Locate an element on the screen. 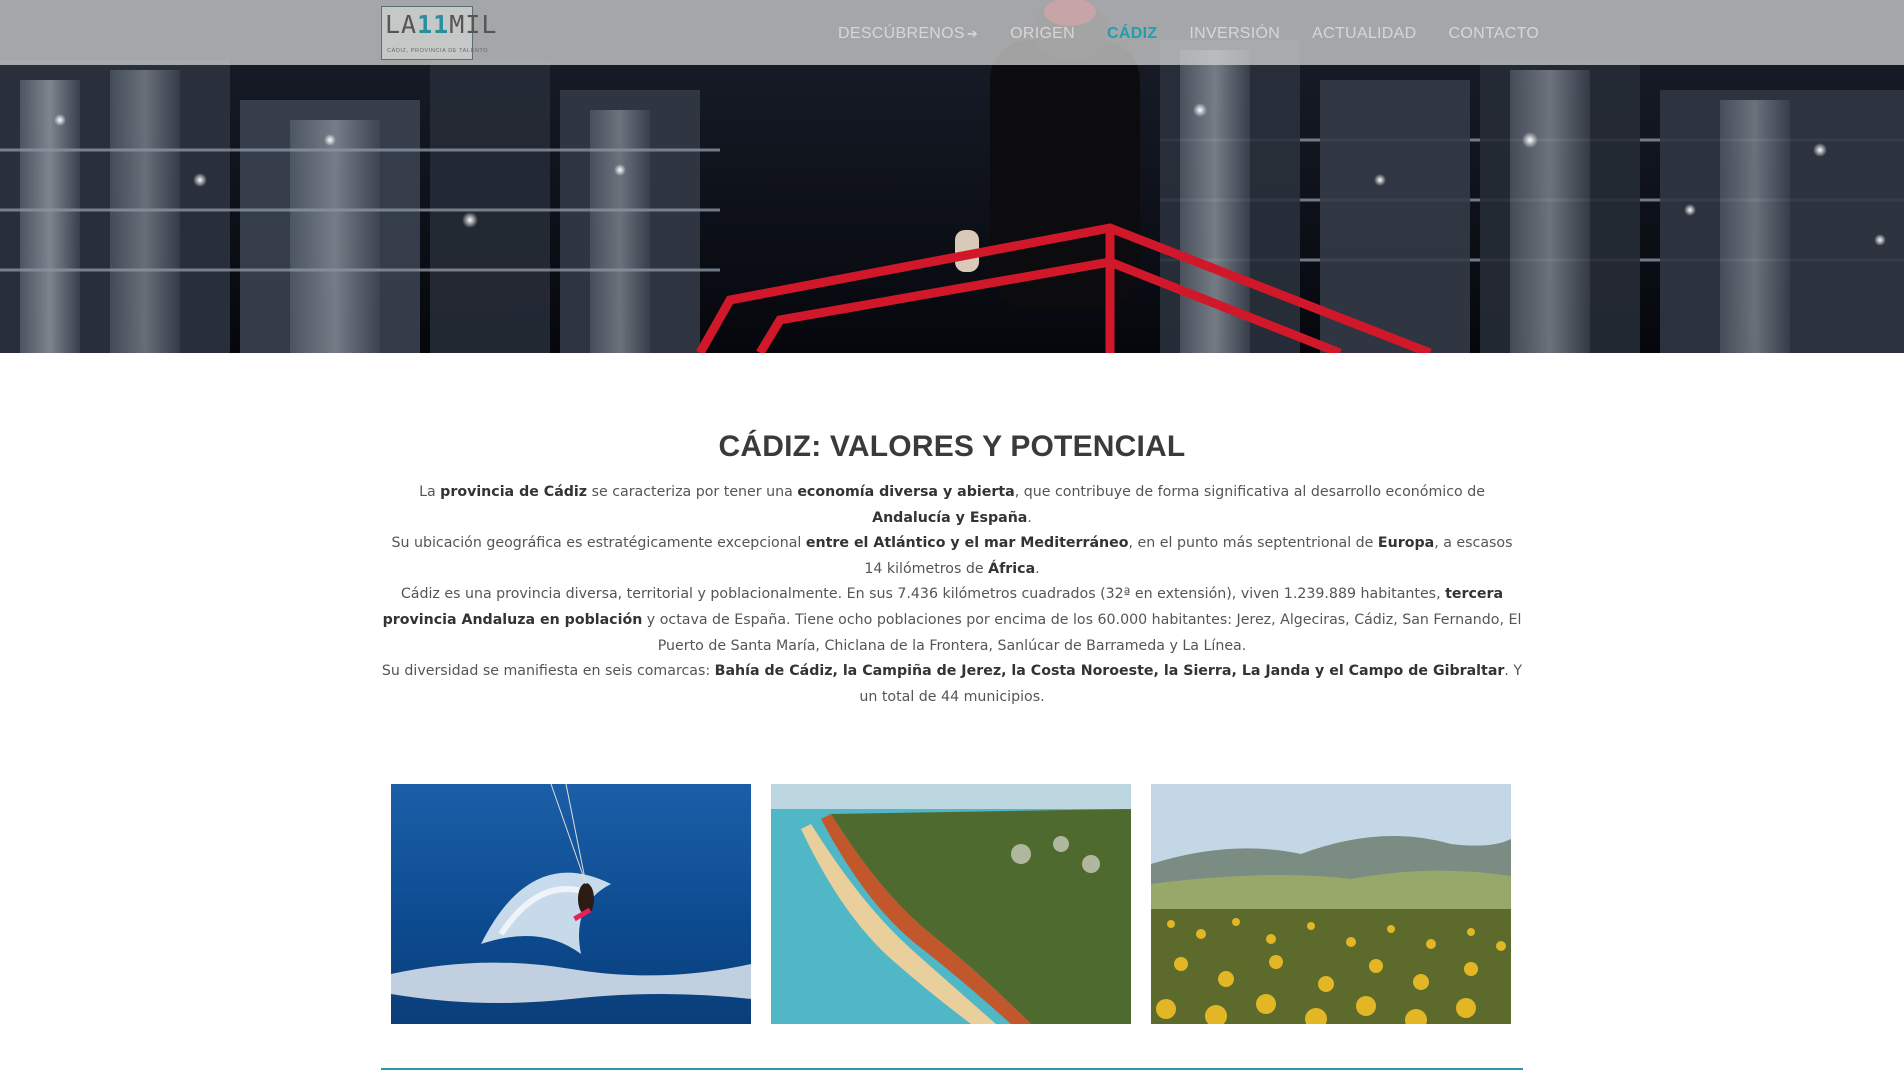 Image resolution: width=1904 pixels, height=1079 pixels. nav-item-cadiz: CÁDIZ is located at coordinates (1132, 34).